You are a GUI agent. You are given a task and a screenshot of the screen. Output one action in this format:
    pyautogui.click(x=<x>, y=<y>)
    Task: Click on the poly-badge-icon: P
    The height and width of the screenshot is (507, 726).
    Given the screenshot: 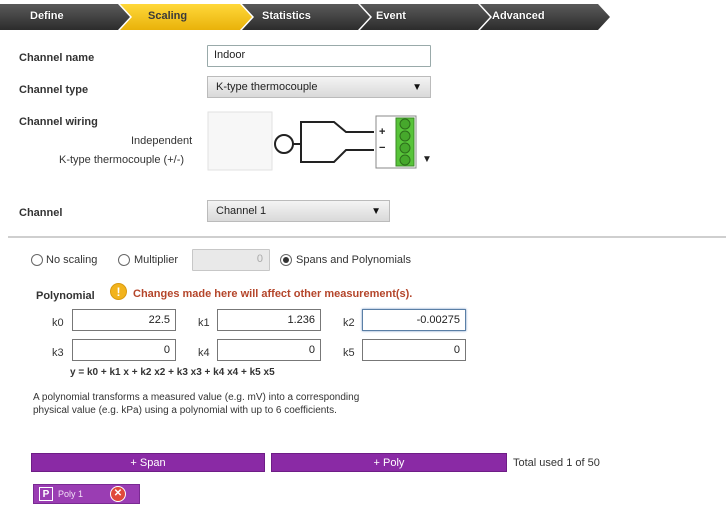 What is the action you would take?
    pyautogui.click(x=46, y=494)
    